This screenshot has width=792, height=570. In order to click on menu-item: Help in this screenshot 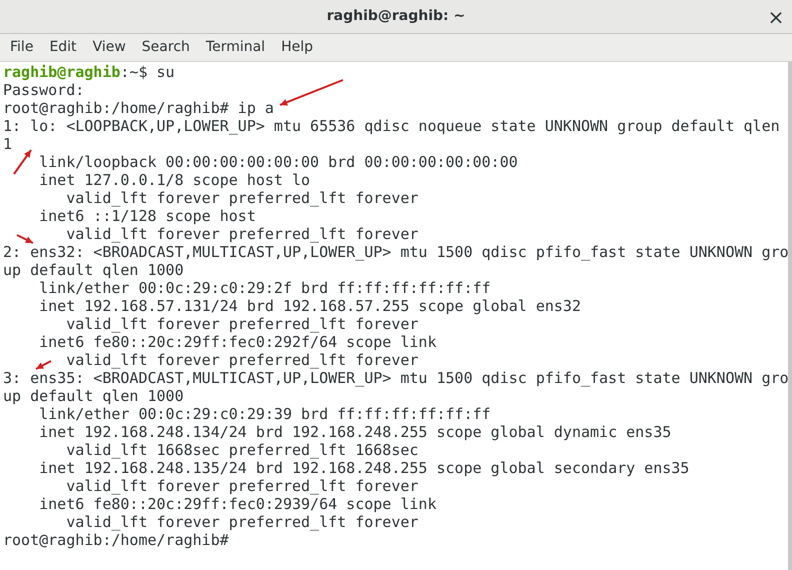, I will do `click(297, 48)`.